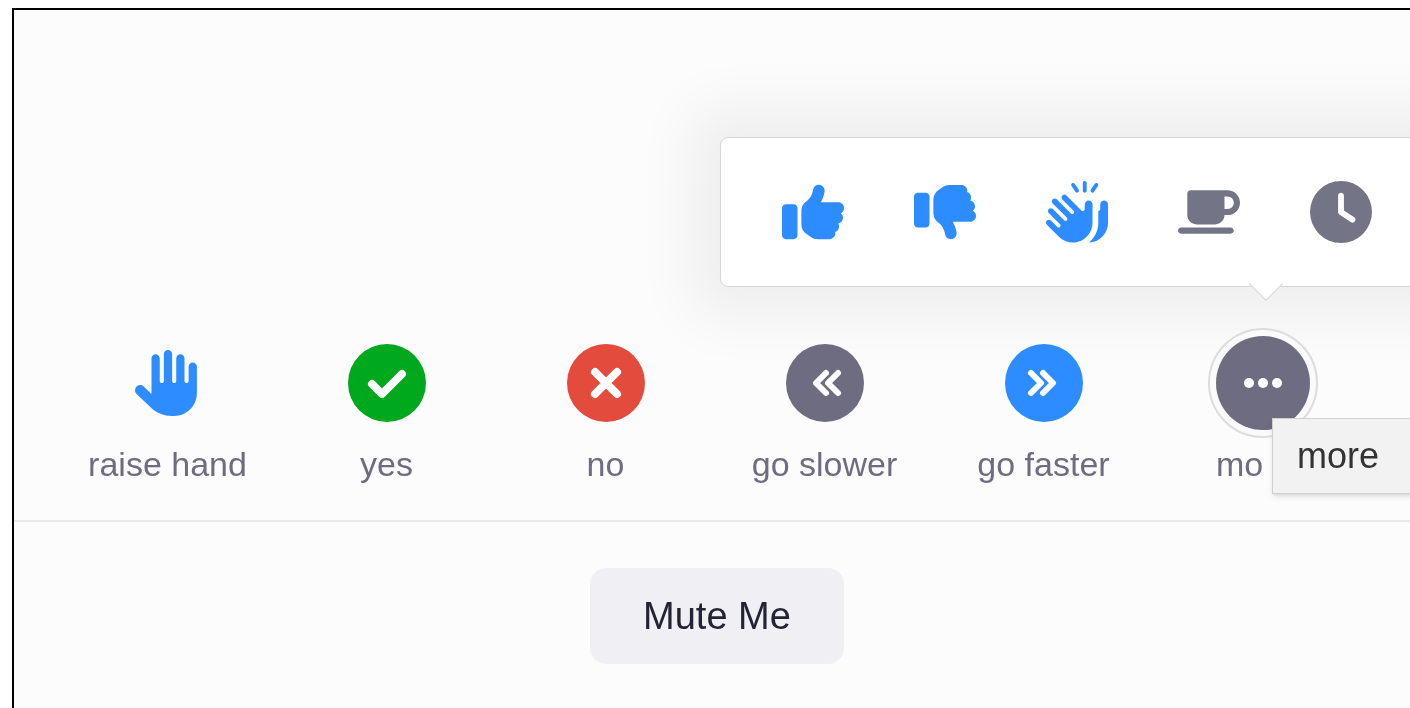 The height and width of the screenshot is (708, 1410). I want to click on feedback-label: mo, so click(1240, 464).